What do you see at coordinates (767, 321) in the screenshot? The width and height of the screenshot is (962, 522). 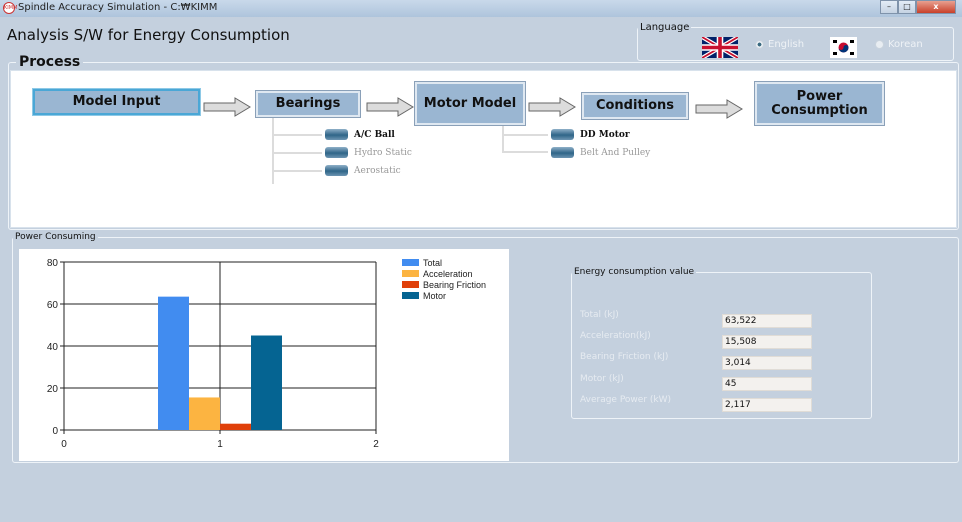 I see `total-value-field: 63,522` at bounding box center [767, 321].